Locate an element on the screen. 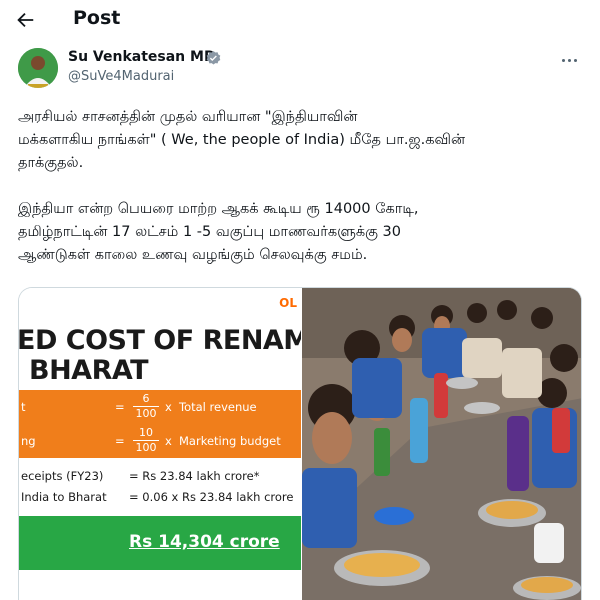  total-value: Rs 14,304 crore is located at coordinates (204, 542).